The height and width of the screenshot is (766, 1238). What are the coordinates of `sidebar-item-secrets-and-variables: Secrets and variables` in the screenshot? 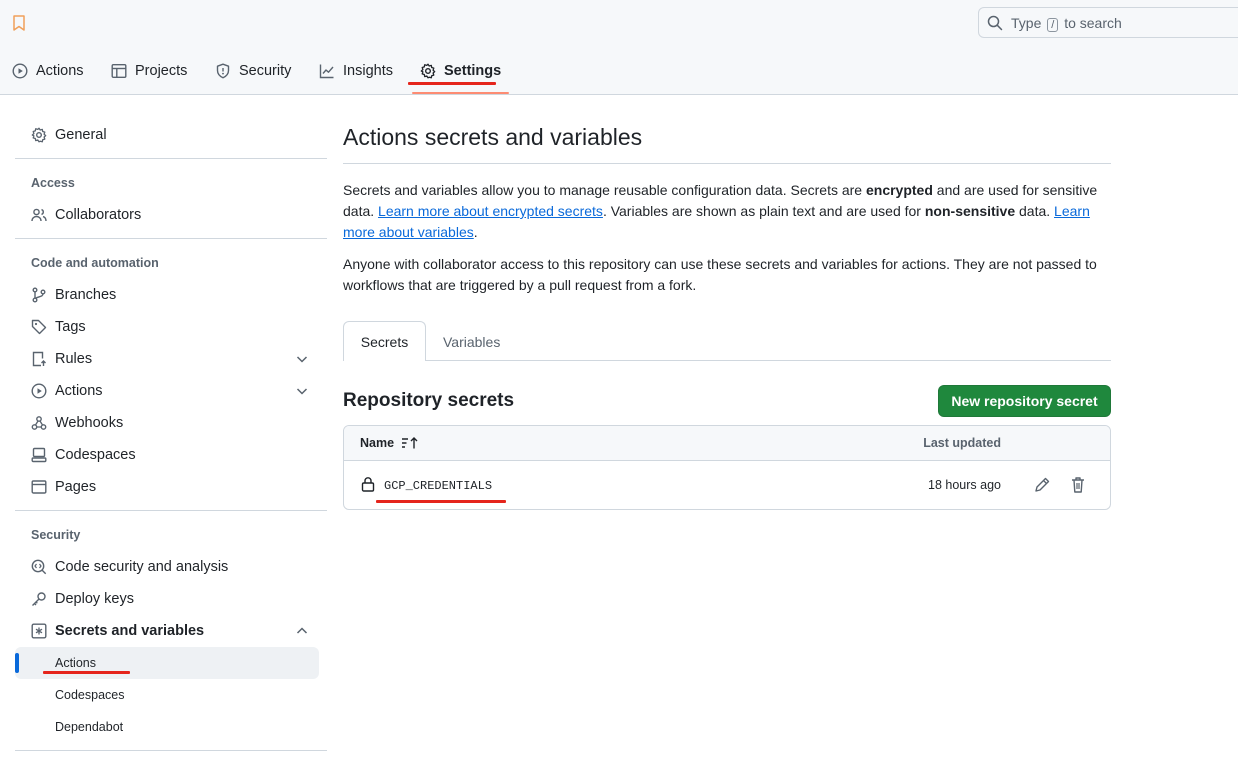 It's located at (167, 631).